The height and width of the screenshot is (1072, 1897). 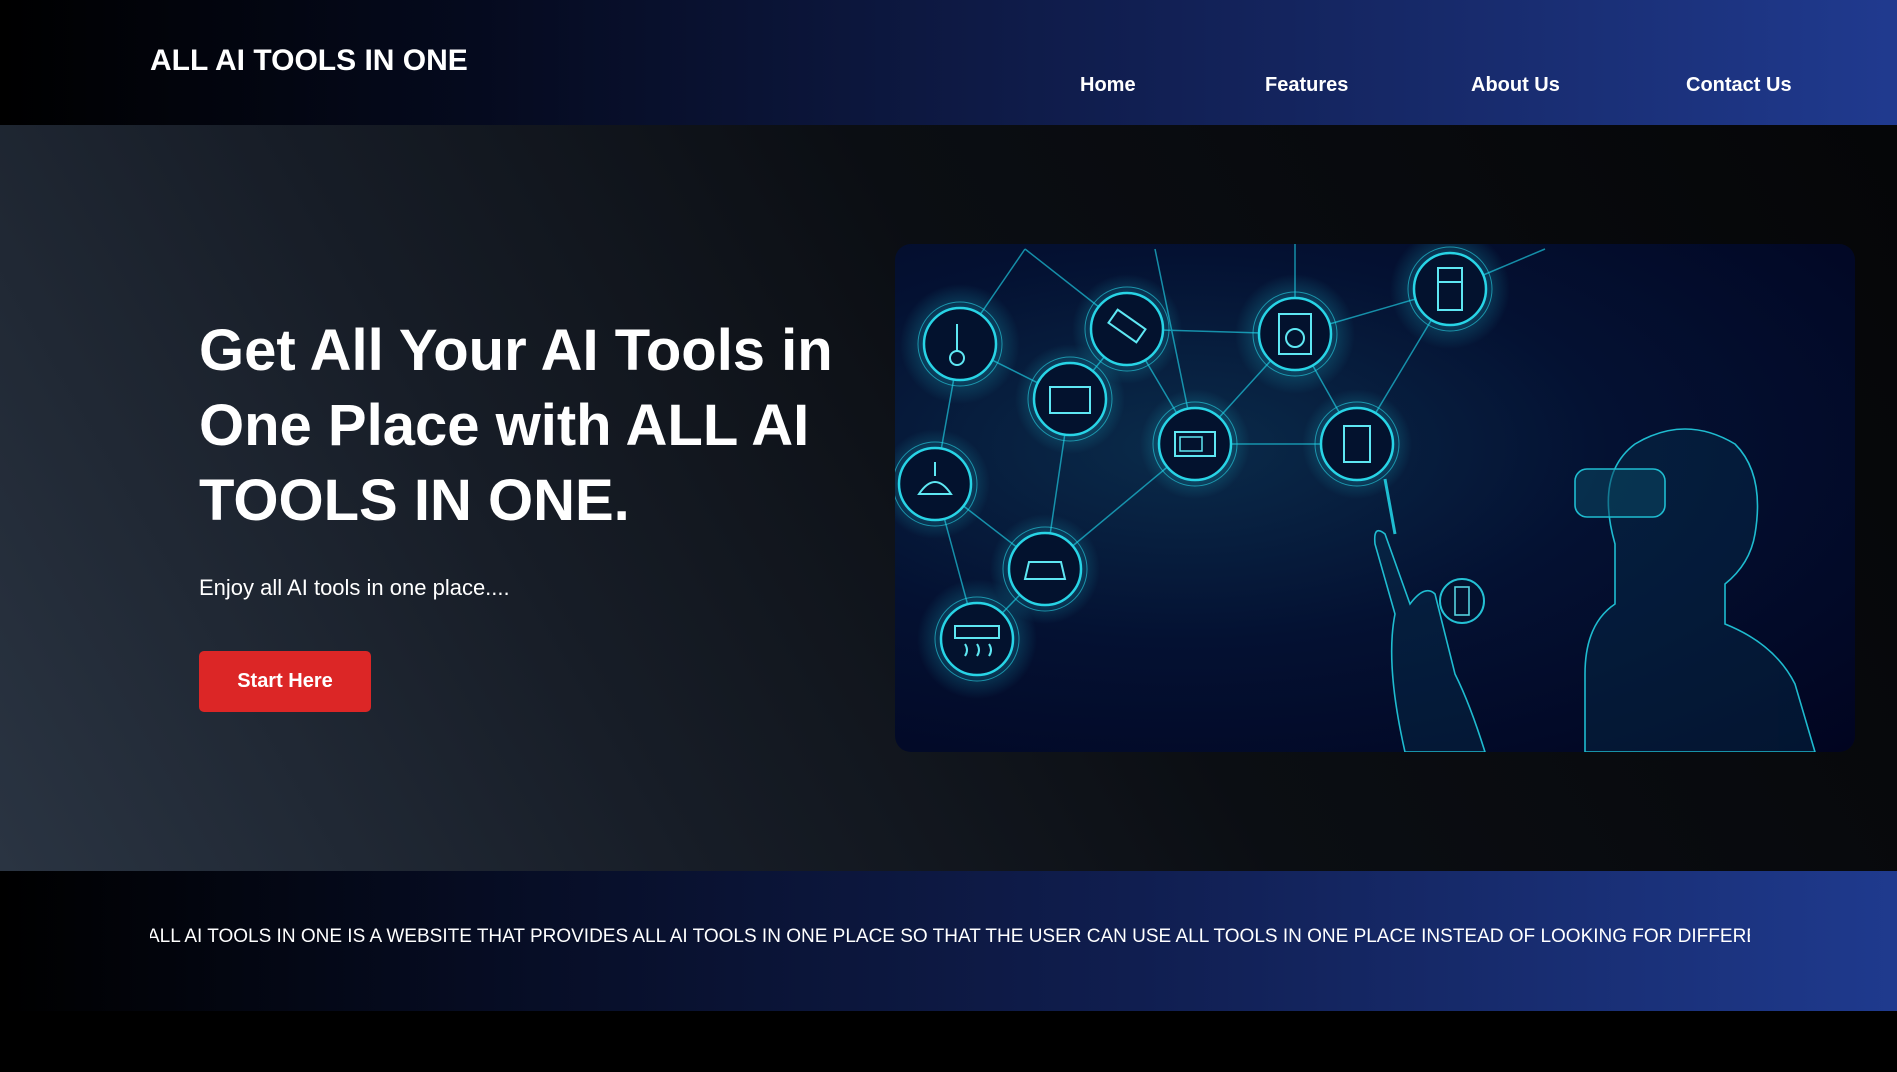 What do you see at coordinates (960, 344) in the screenshot?
I see `key-icon` at bounding box center [960, 344].